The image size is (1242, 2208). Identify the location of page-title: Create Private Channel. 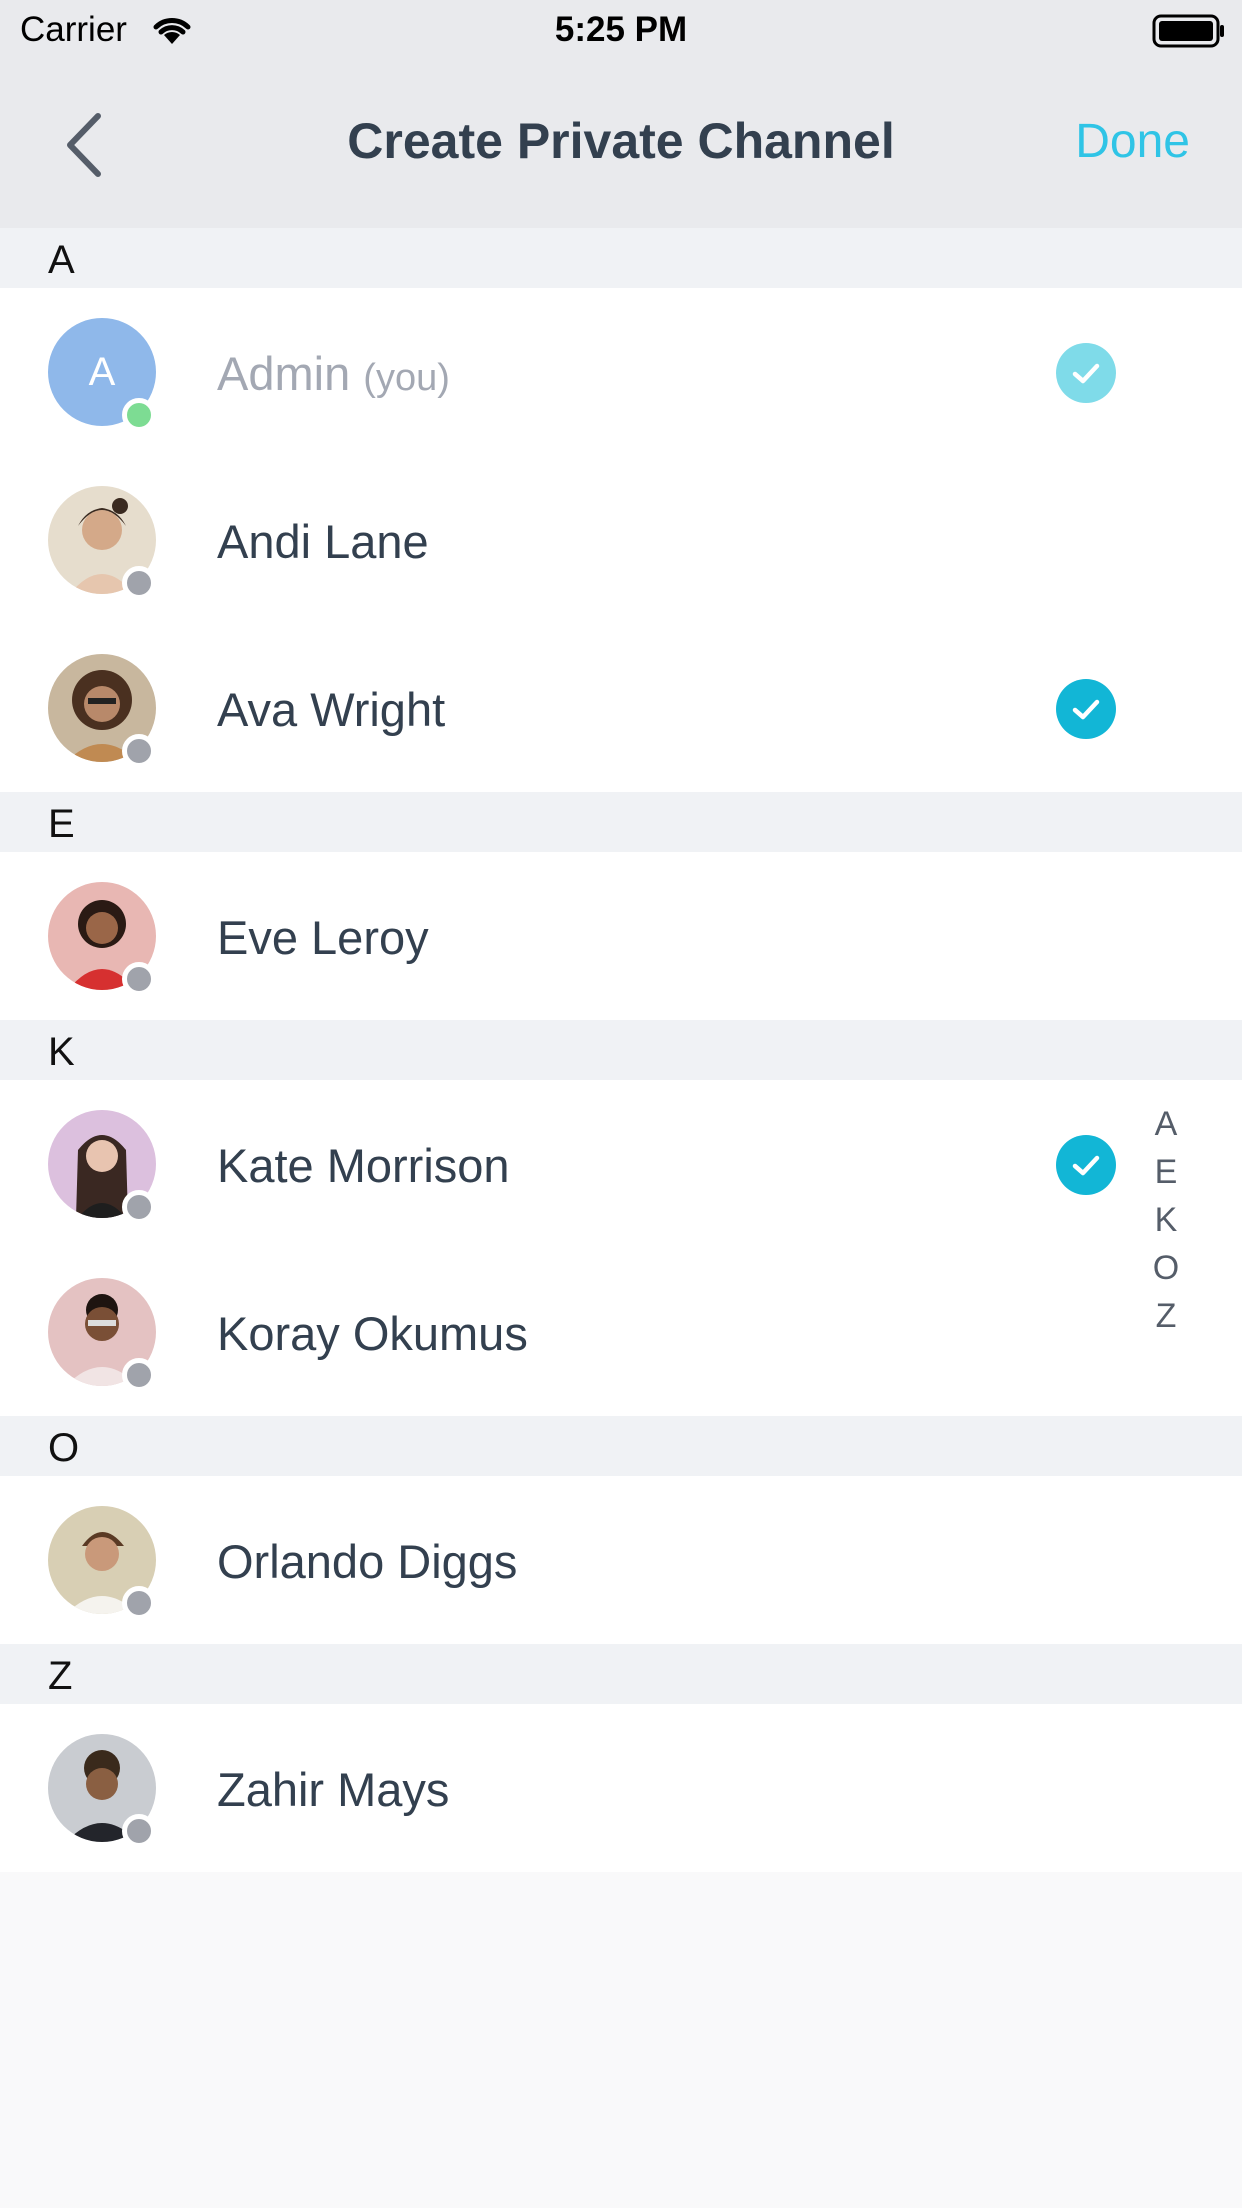
(621, 141).